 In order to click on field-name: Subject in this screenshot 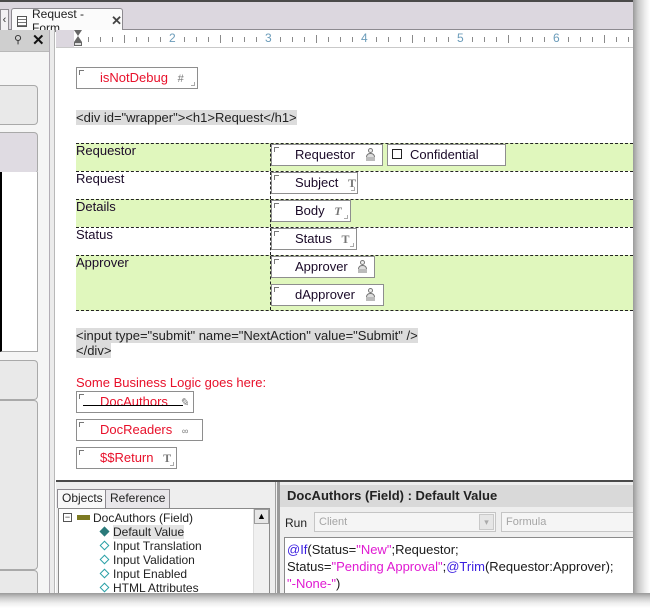, I will do `click(317, 182)`.